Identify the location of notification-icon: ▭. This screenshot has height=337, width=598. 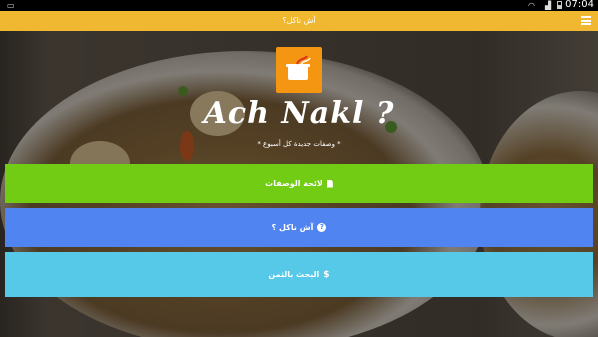
(11, 5).